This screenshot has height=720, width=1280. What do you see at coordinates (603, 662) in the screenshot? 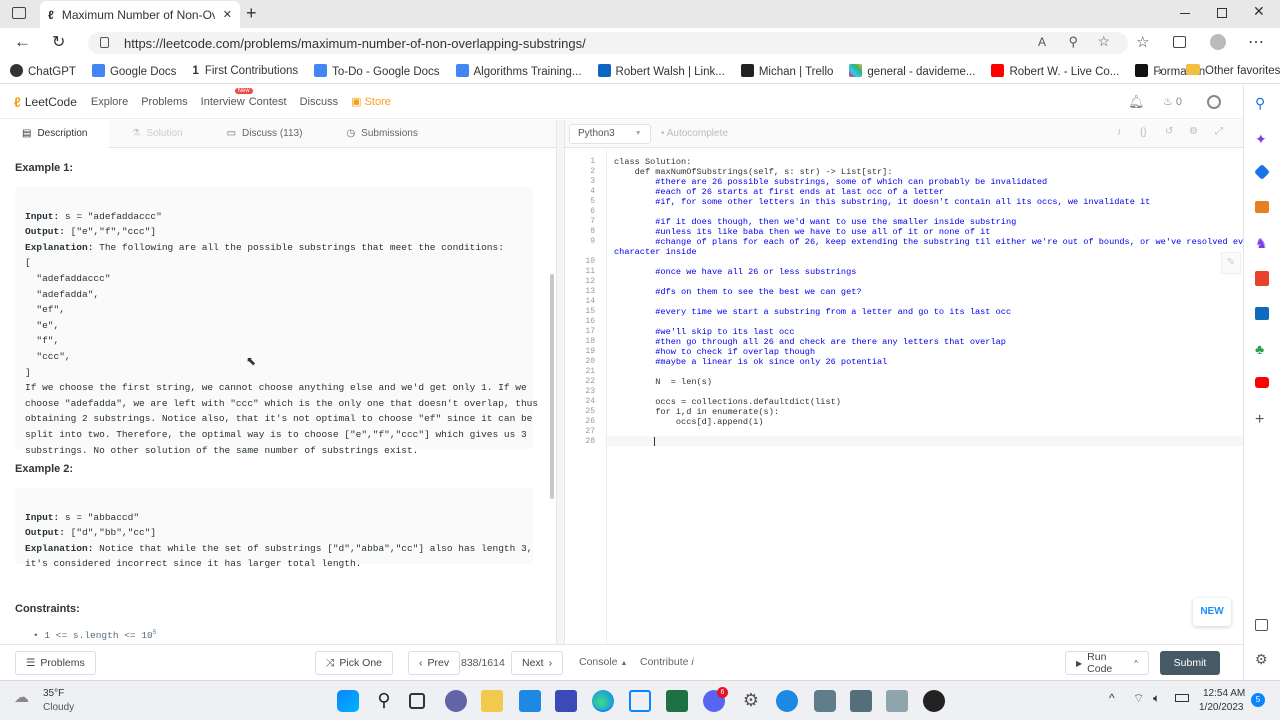
I see `console-toggle: Console ▲` at bounding box center [603, 662].